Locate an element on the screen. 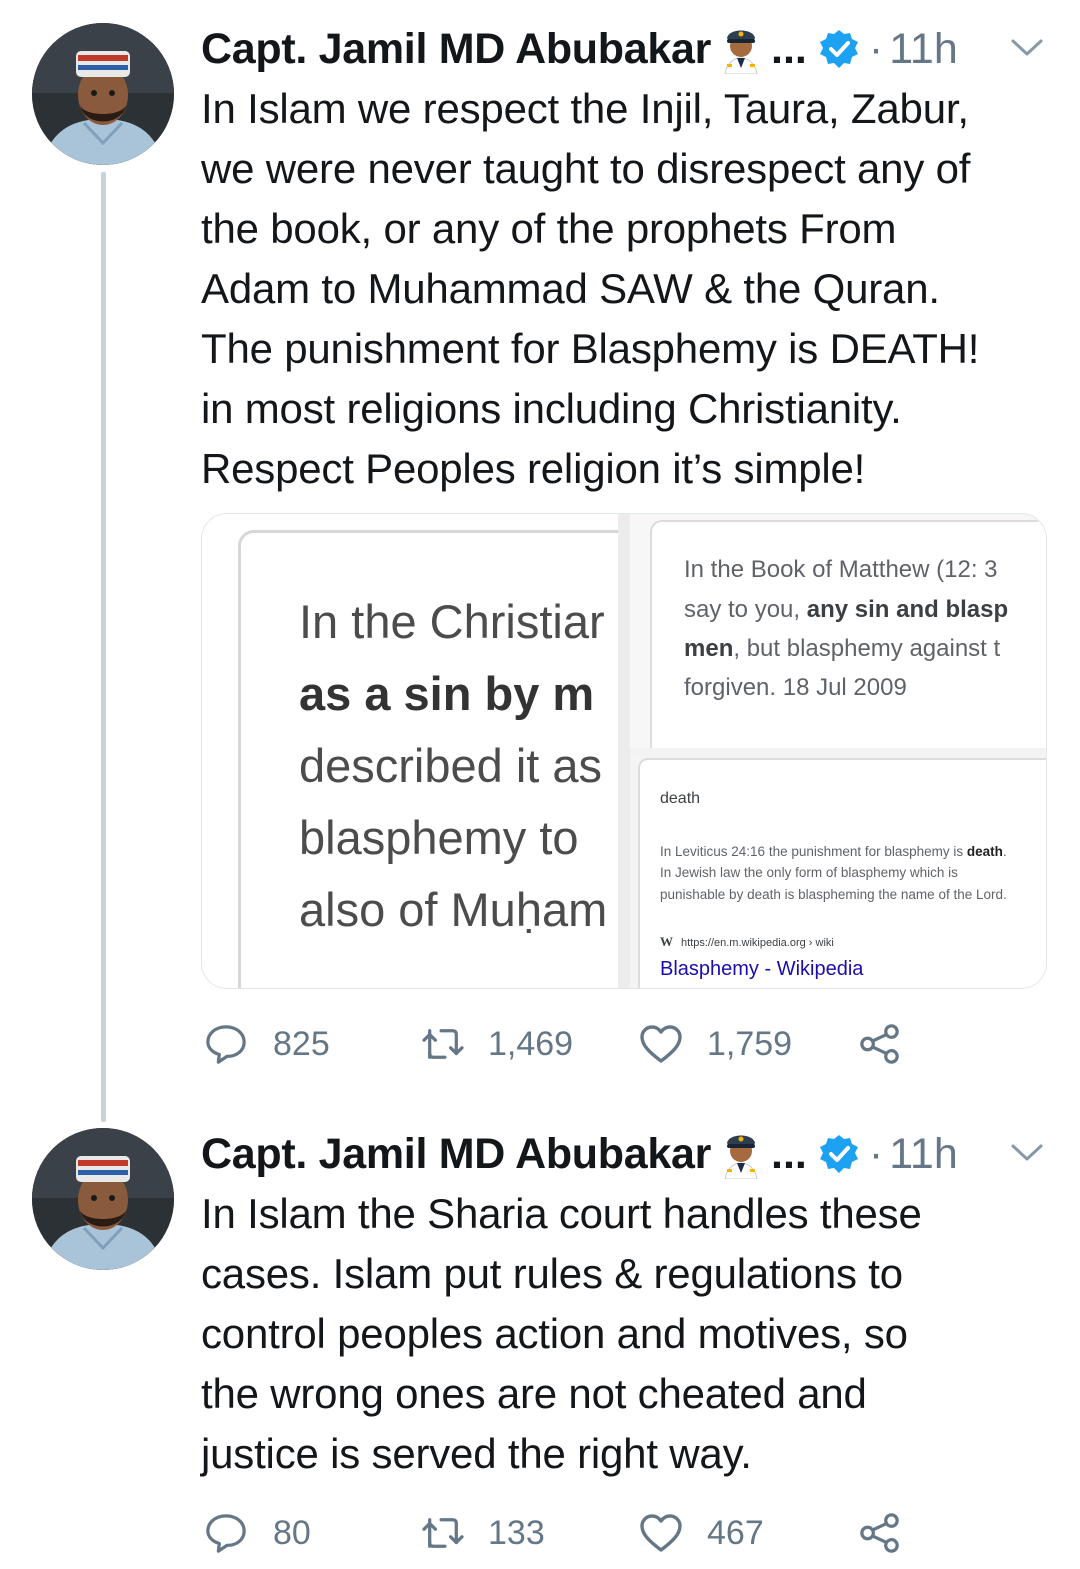 The image size is (1080, 1569). image-text-line: blasphemy to is located at coordinates (439, 837).